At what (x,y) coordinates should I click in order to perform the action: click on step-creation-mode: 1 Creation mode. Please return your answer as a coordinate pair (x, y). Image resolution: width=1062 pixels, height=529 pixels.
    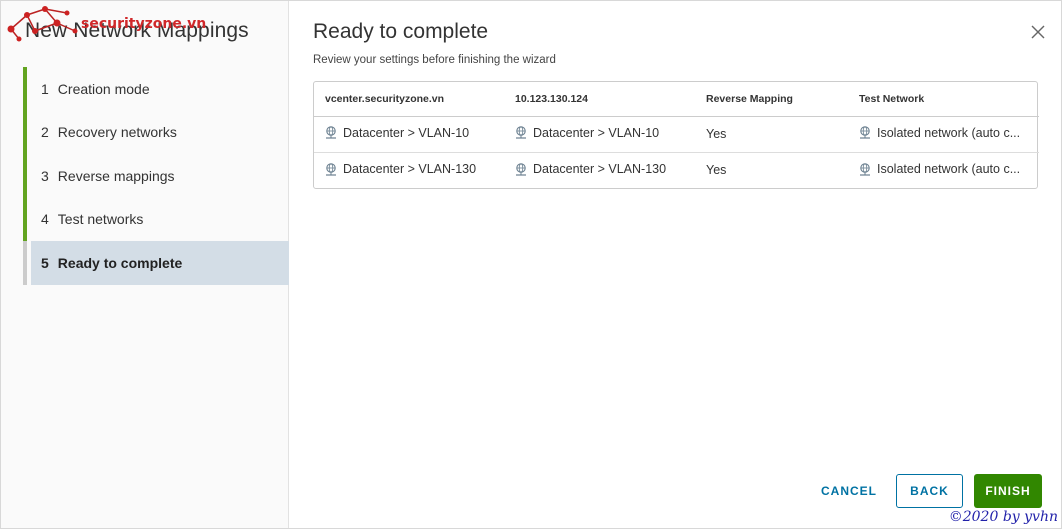
    Looking at the image, I should click on (156, 89).